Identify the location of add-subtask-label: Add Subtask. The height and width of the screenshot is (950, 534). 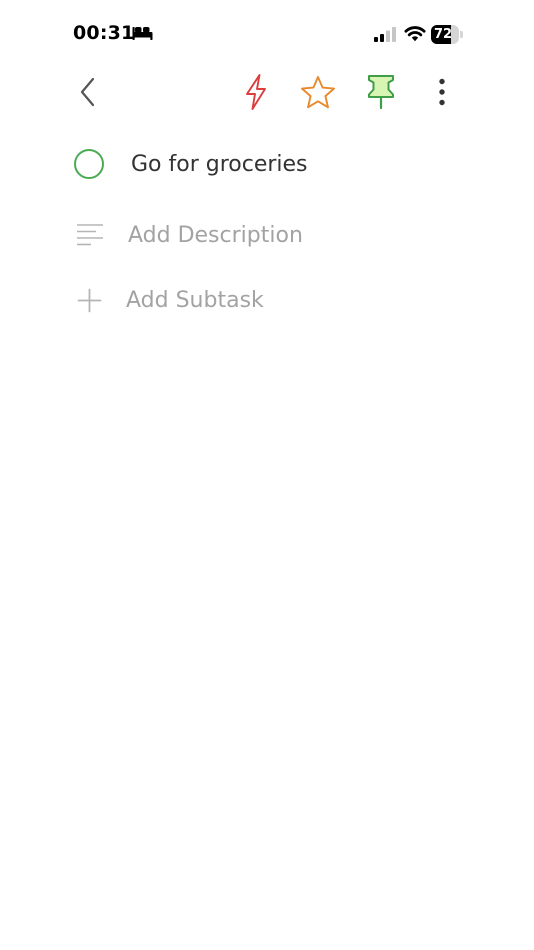
(195, 300).